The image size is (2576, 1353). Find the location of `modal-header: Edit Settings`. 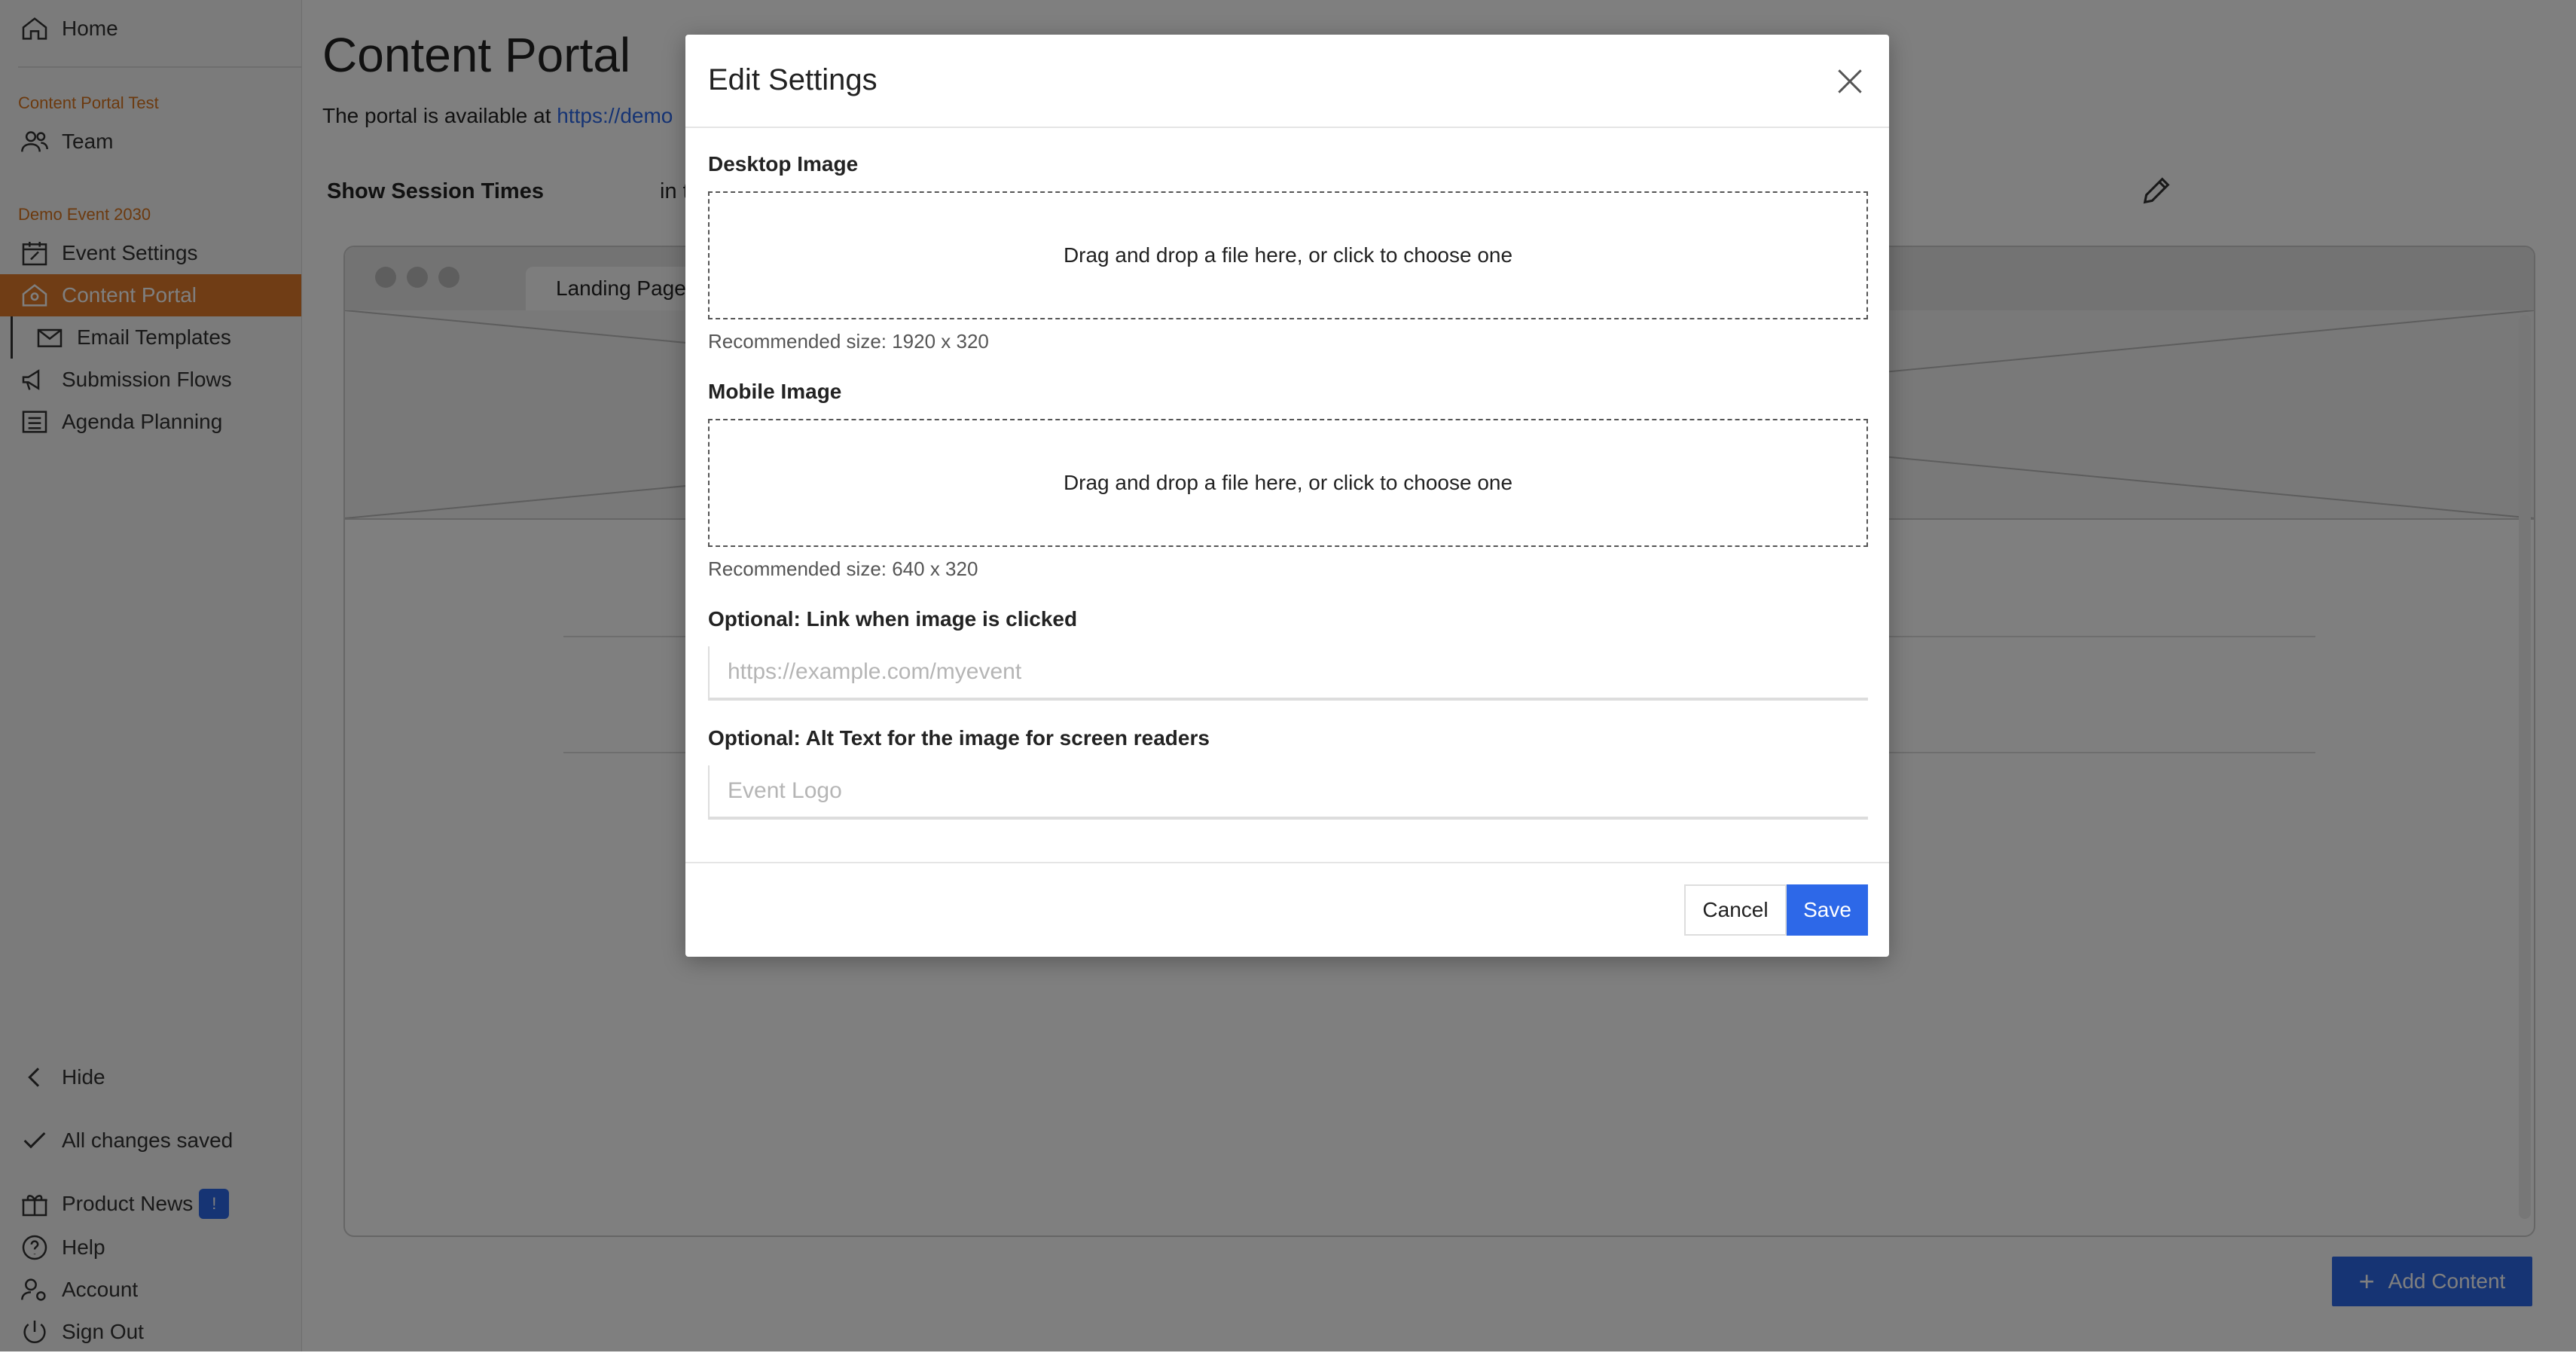

modal-header: Edit Settings is located at coordinates (1287, 82).